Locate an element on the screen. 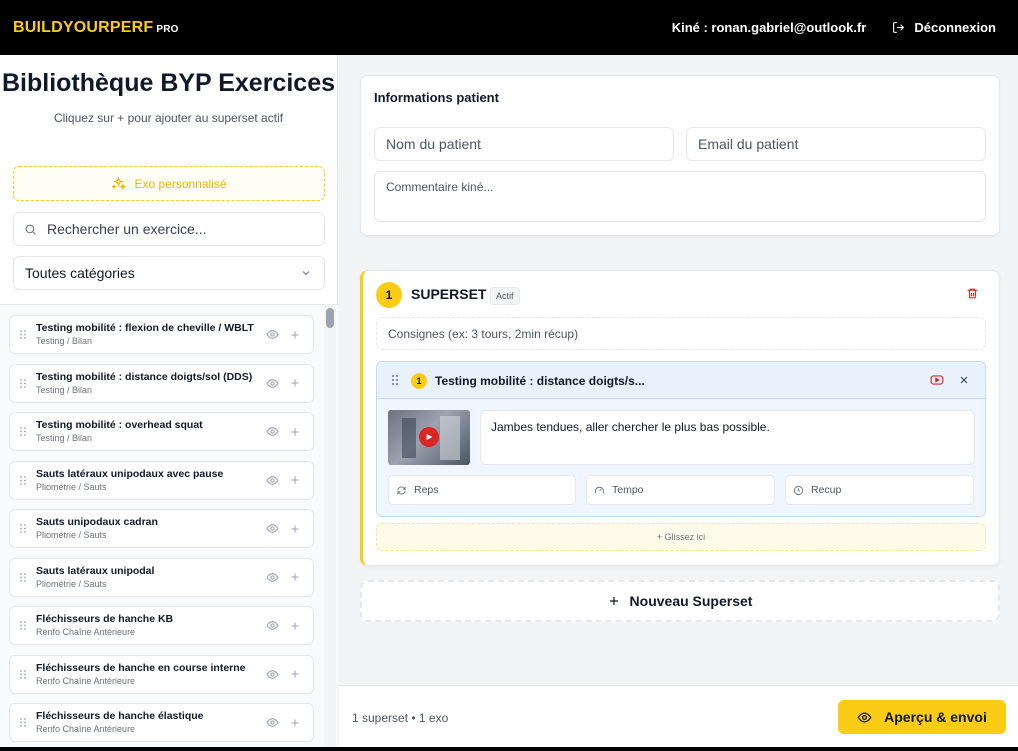 Image resolution: width=1018 pixels, height=751 pixels. logout-button: Déconnexion is located at coordinates (944, 27).